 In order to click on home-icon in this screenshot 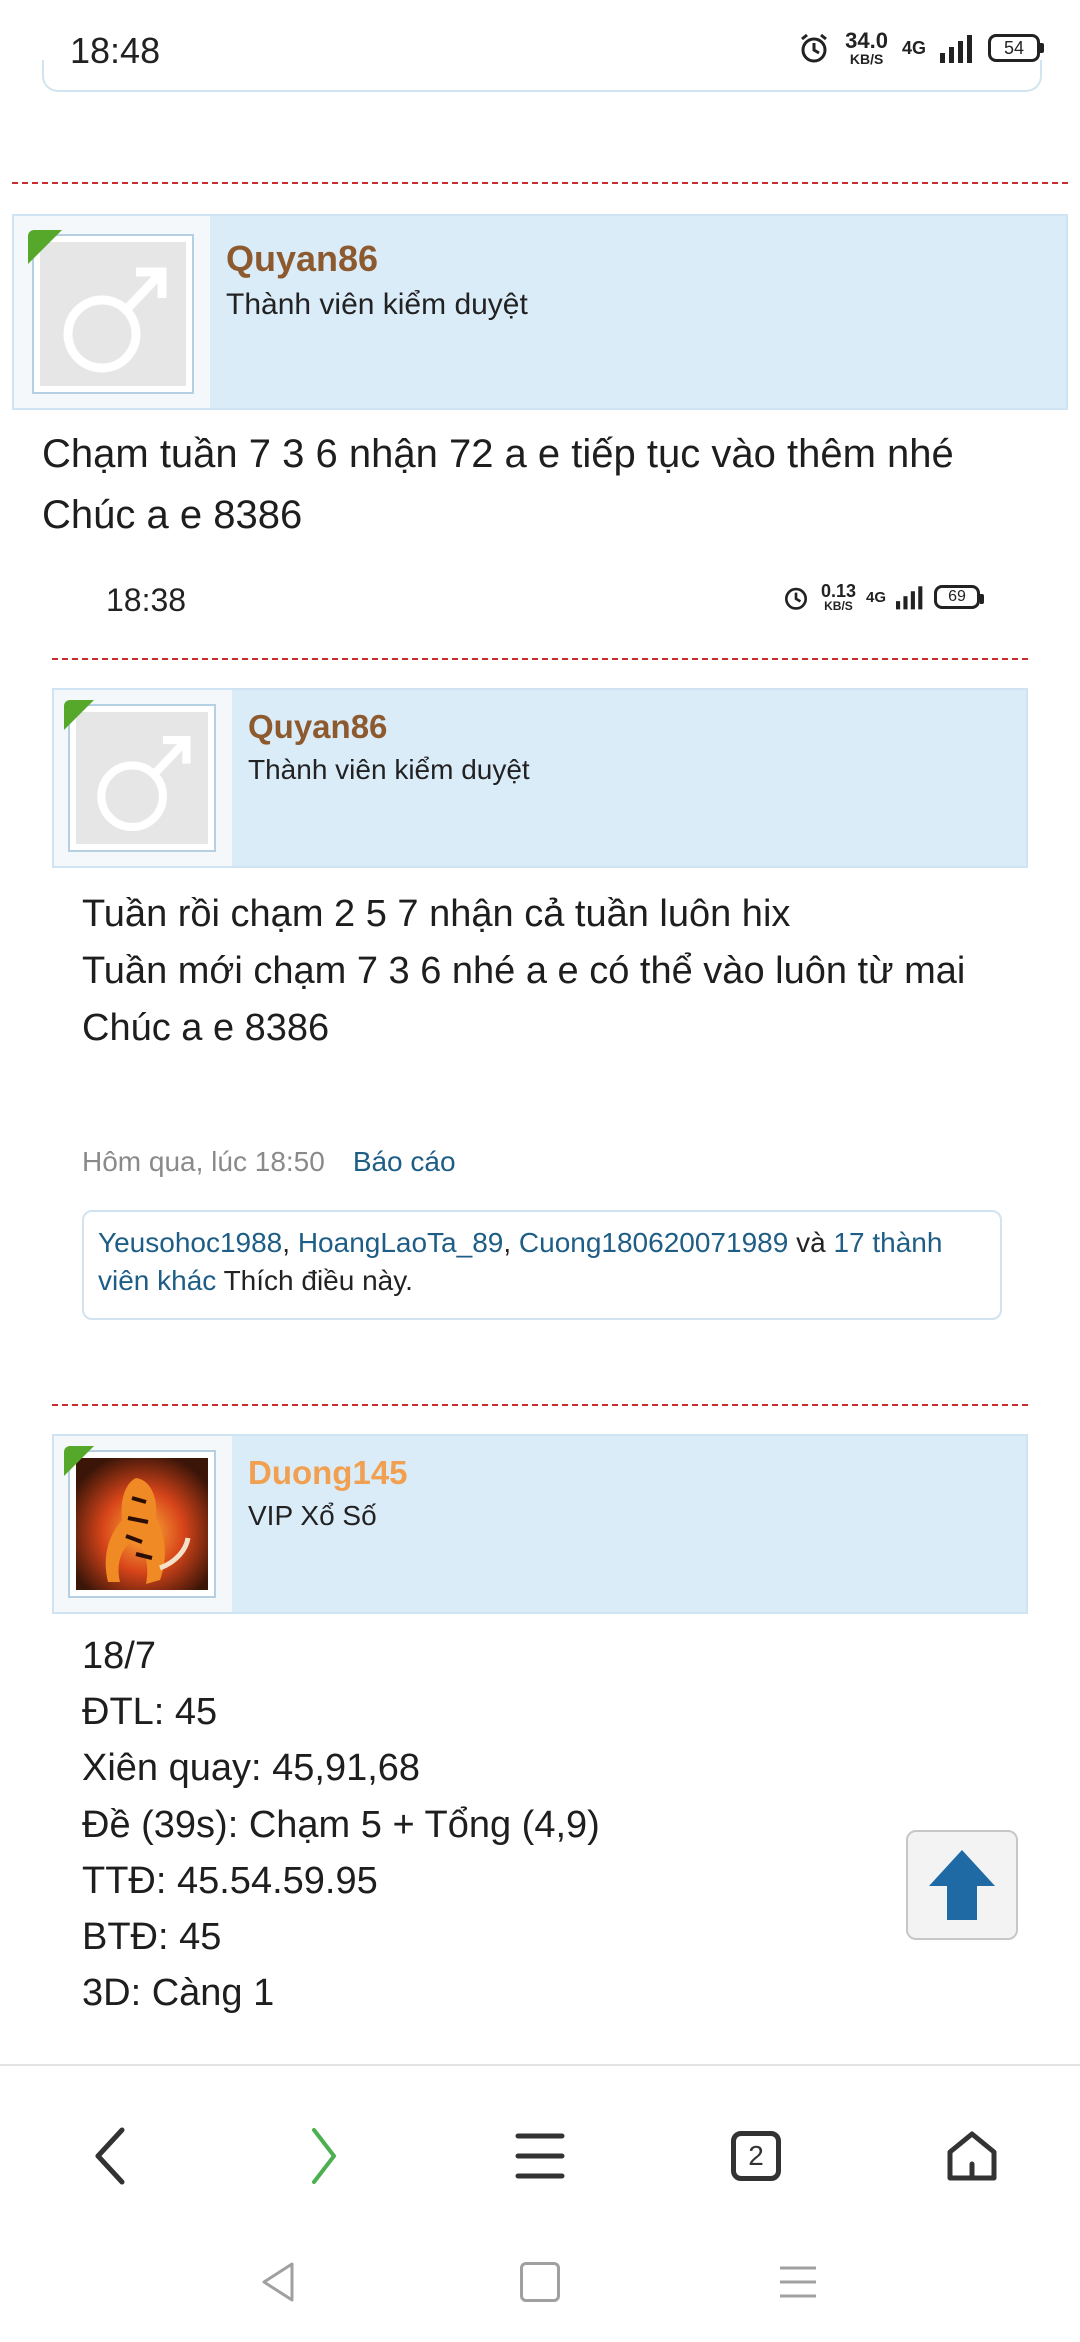, I will do `click(972, 2156)`.